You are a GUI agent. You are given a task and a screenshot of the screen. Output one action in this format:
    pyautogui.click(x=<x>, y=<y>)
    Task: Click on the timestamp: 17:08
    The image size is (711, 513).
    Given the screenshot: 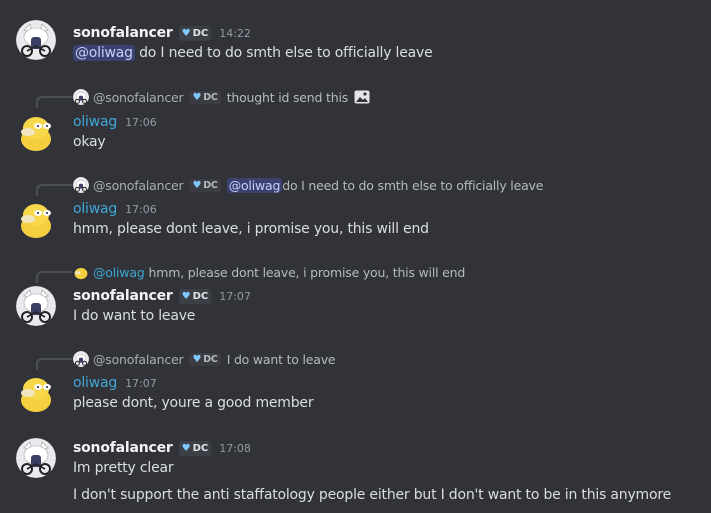 What is the action you would take?
    pyautogui.click(x=235, y=448)
    